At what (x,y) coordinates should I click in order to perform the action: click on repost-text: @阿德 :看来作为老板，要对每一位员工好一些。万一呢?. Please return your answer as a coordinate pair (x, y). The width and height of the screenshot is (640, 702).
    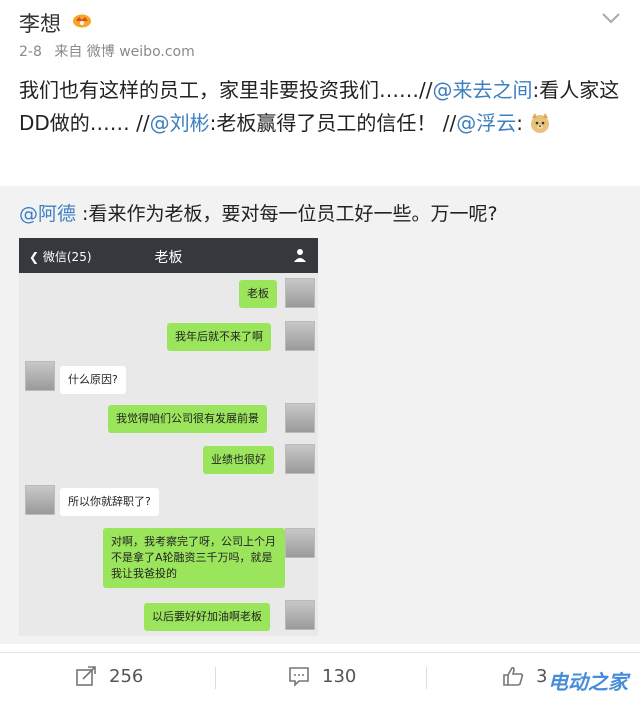
    Looking at the image, I should click on (258, 212).